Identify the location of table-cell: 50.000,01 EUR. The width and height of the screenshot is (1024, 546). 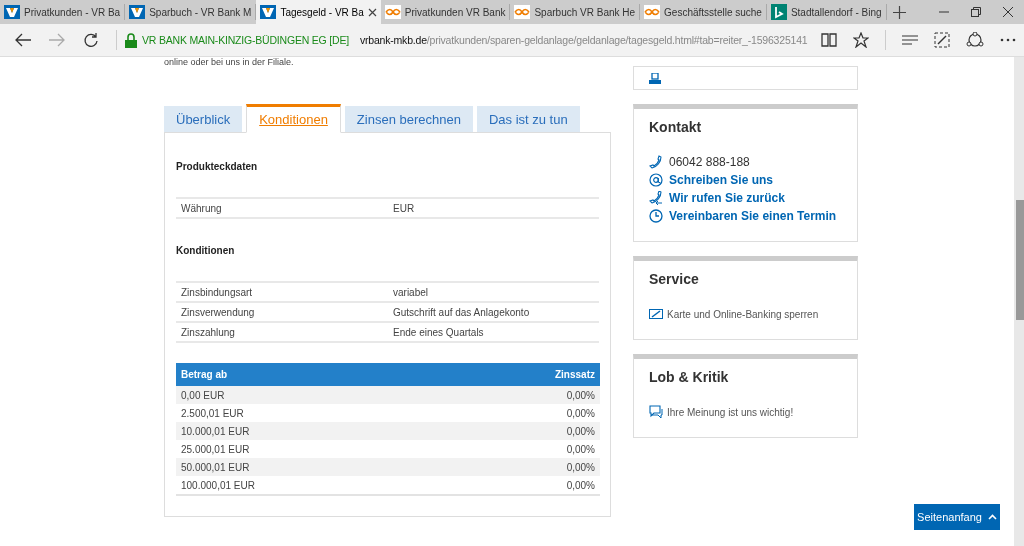
(309, 467).